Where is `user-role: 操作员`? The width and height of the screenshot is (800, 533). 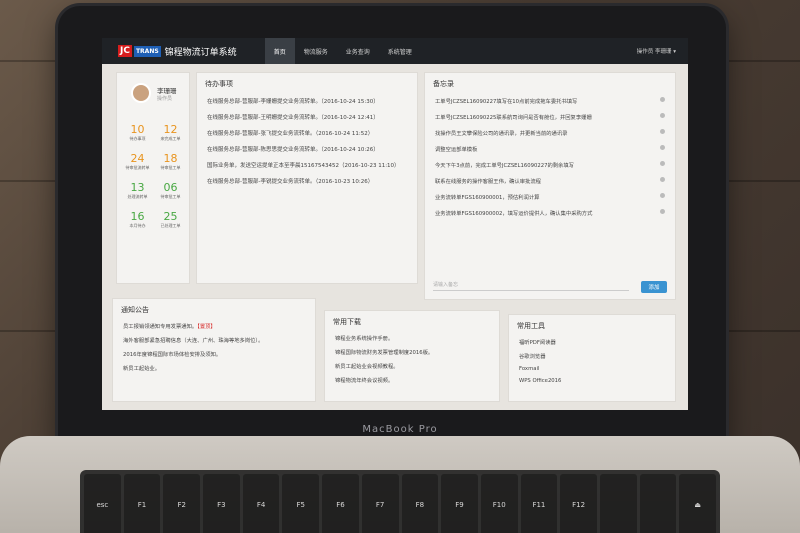
user-role: 操作员 is located at coordinates (165, 99).